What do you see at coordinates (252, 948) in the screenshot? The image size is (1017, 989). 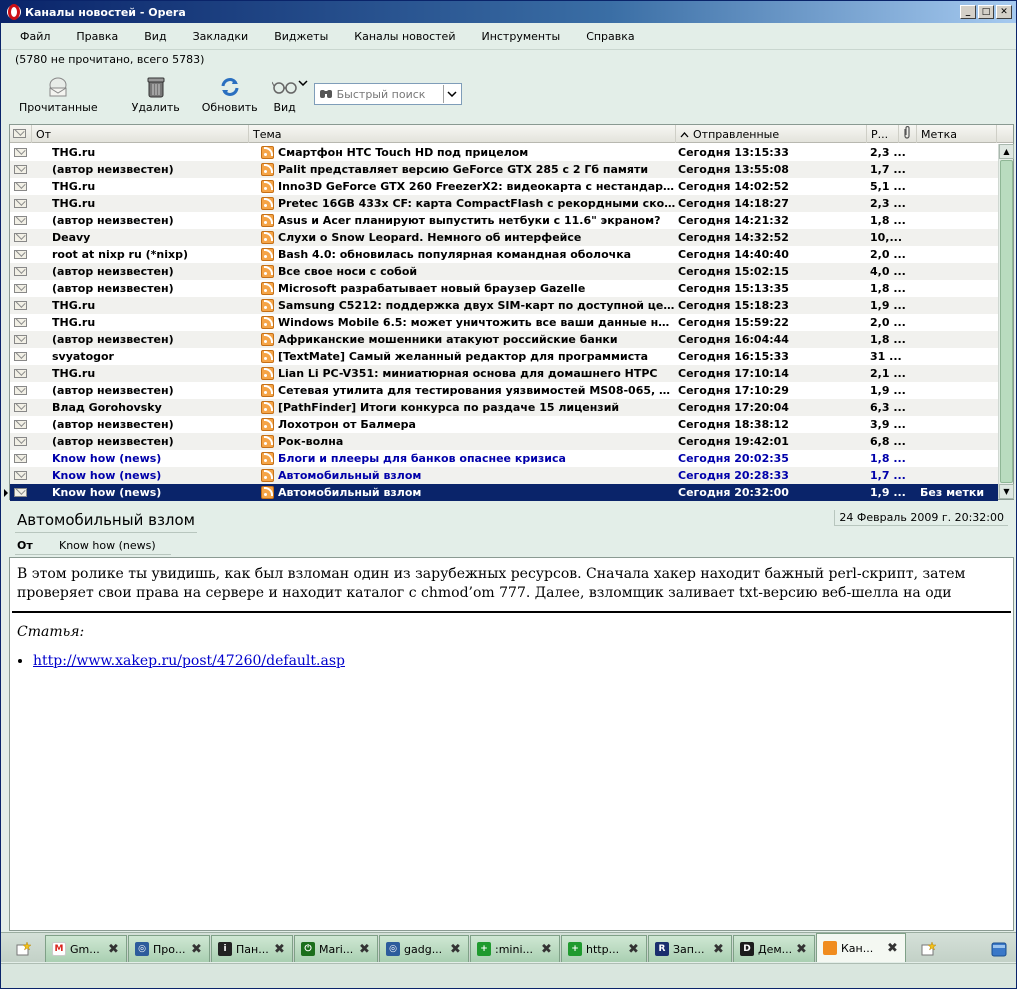 I see `tab-3: i Пан... ✖` at bounding box center [252, 948].